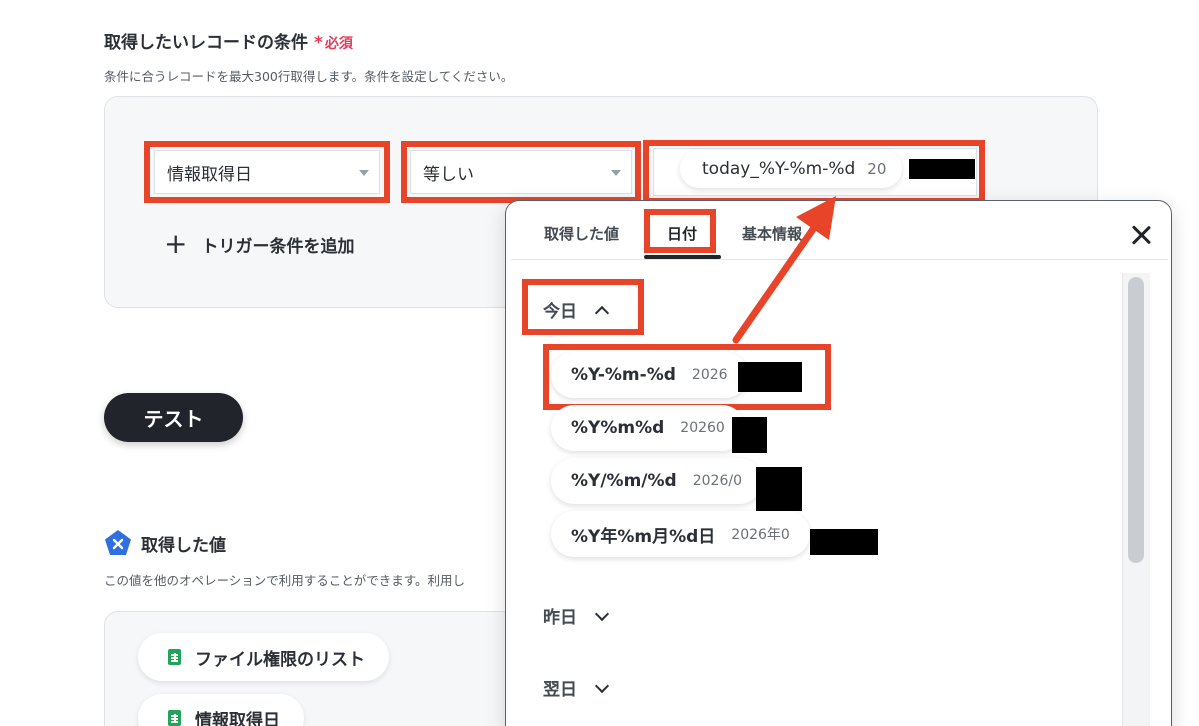 This screenshot has height=726, width=1199. Describe the element at coordinates (772, 233) in the screenshot. I see `tab-basic-info: 基本情報` at that location.